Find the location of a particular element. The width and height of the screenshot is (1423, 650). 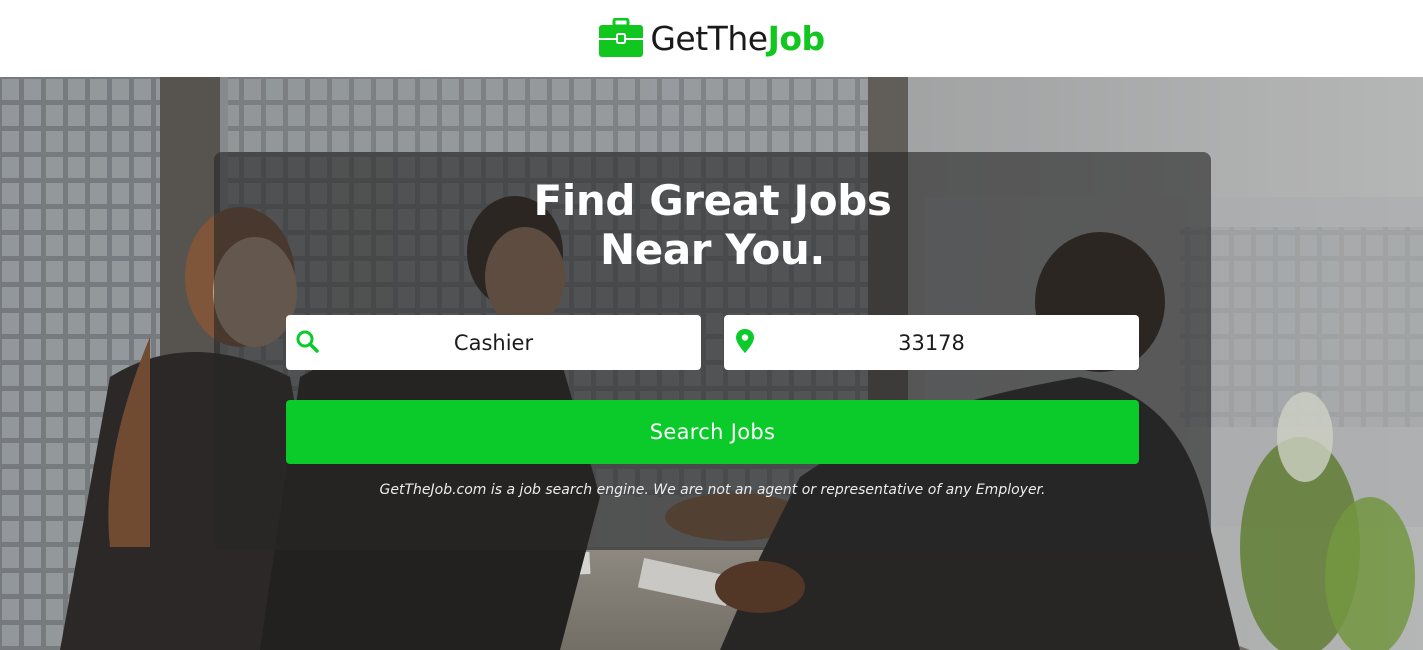

headline-line-2: Near You. is located at coordinates (712, 249).